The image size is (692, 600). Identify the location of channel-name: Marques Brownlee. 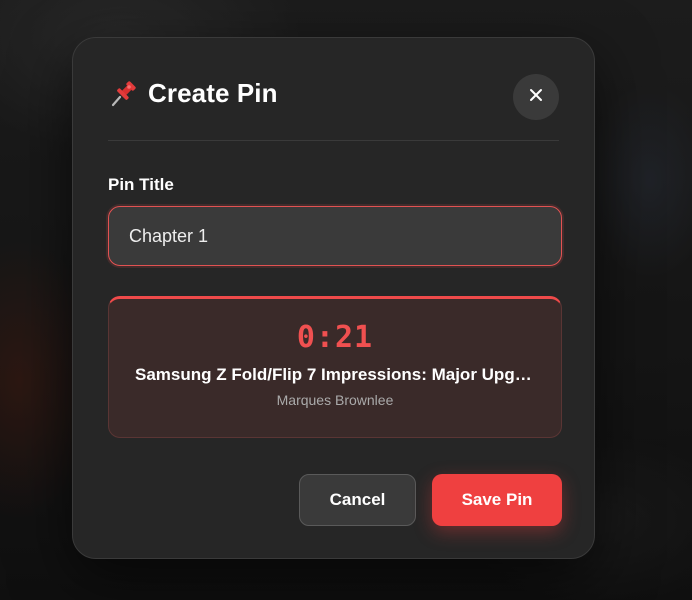
(335, 400).